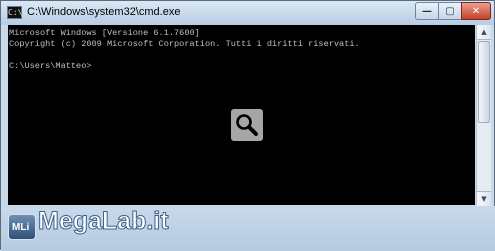 This screenshot has height=251, width=495. I want to click on close-button: ✕, so click(476, 11).